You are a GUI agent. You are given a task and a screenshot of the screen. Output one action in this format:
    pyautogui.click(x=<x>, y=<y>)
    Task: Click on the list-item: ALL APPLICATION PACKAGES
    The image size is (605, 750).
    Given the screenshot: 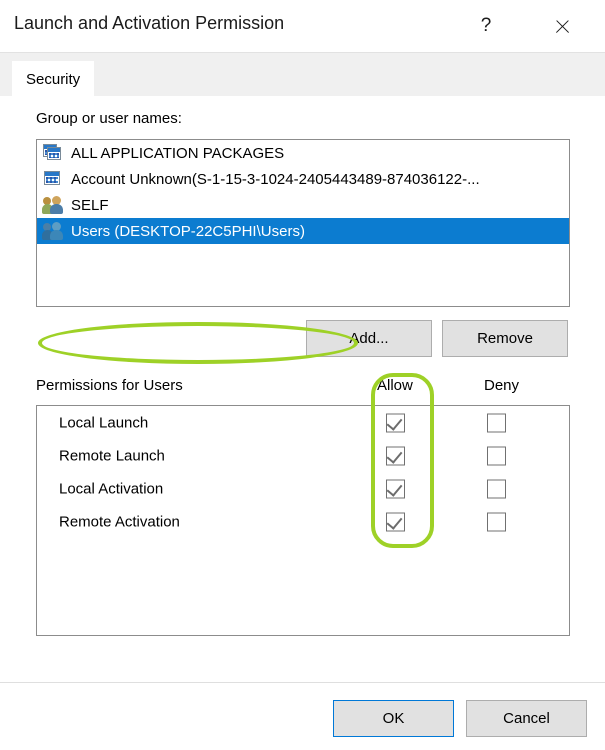 What is the action you would take?
    pyautogui.click(x=303, y=153)
    